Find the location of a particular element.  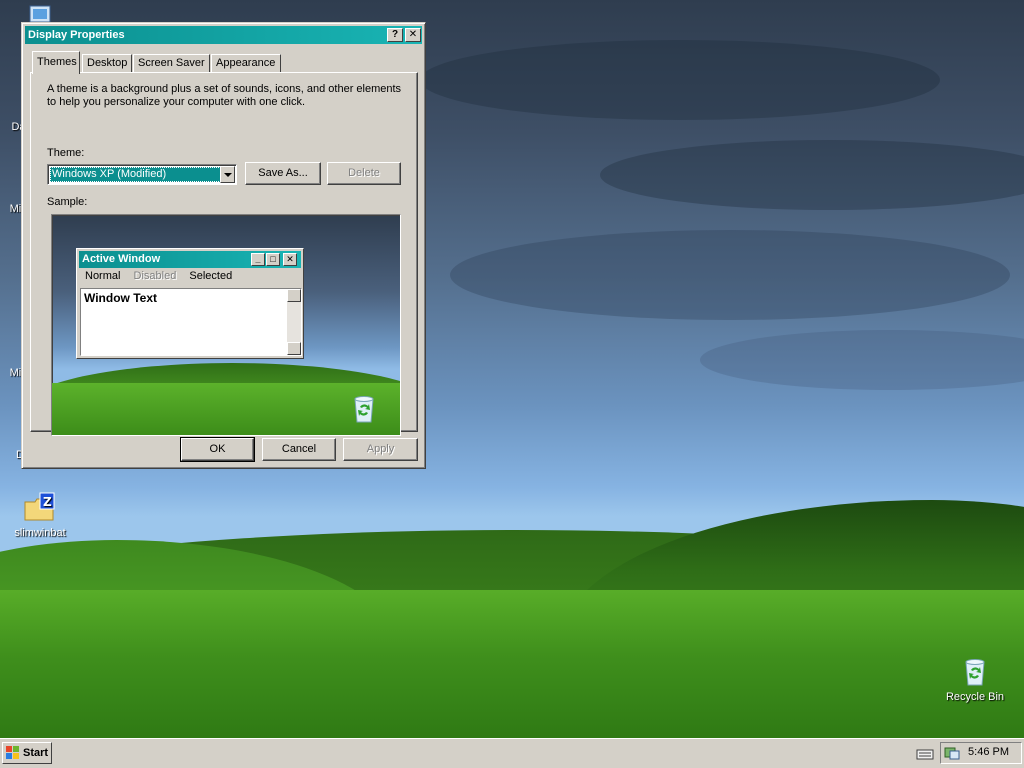

theme-select-value: Windows XP (Modified) is located at coordinates (135, 174).